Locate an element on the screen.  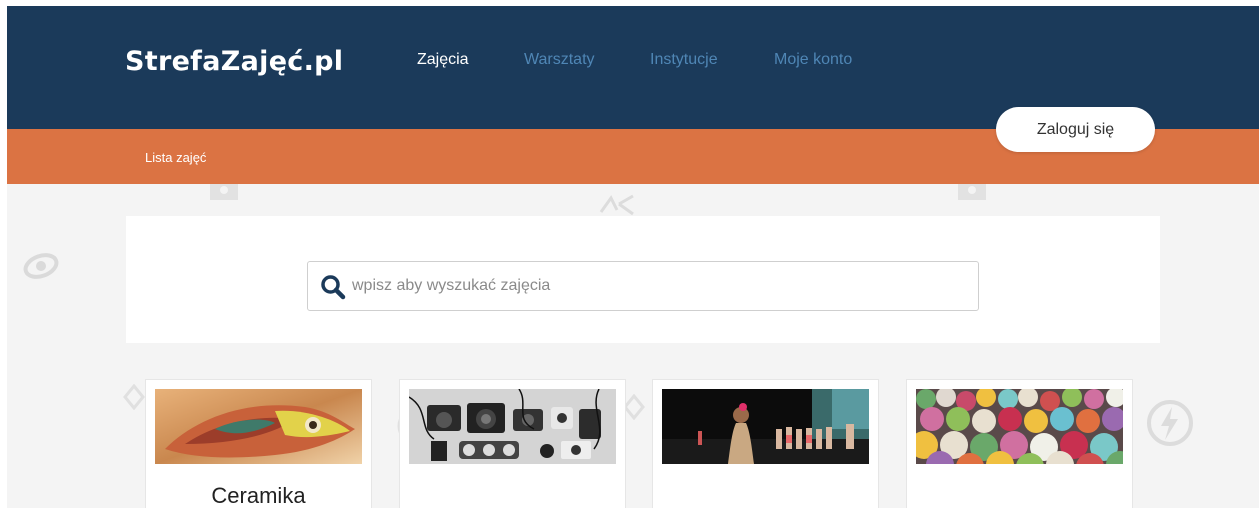
nav-item-instytucje: Instytucje is located at coordinates (684, 60).